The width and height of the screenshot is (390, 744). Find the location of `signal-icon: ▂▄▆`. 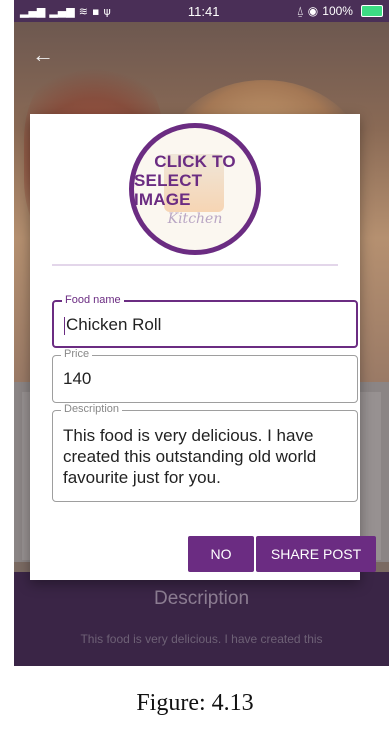

signal-icon: ▂▄▆ is located at coordinates (33, 11).